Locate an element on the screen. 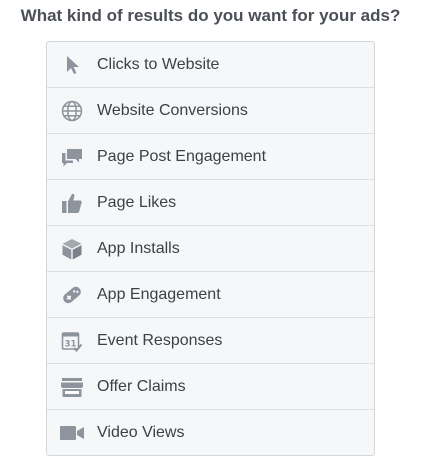 The image size is (421, 461). gamepad-icon is located at coordinates (72, 295).